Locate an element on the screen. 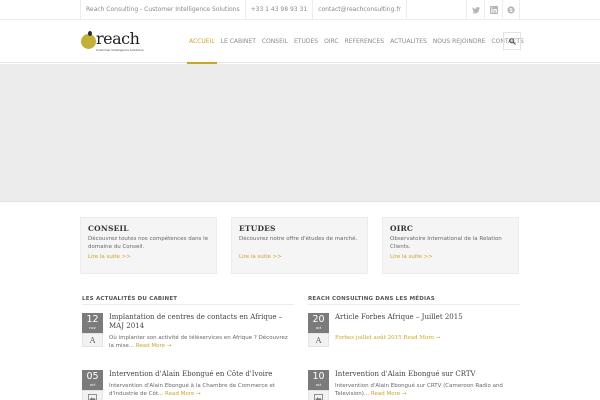  post-day: 10 is located at coordinates (318, 376).